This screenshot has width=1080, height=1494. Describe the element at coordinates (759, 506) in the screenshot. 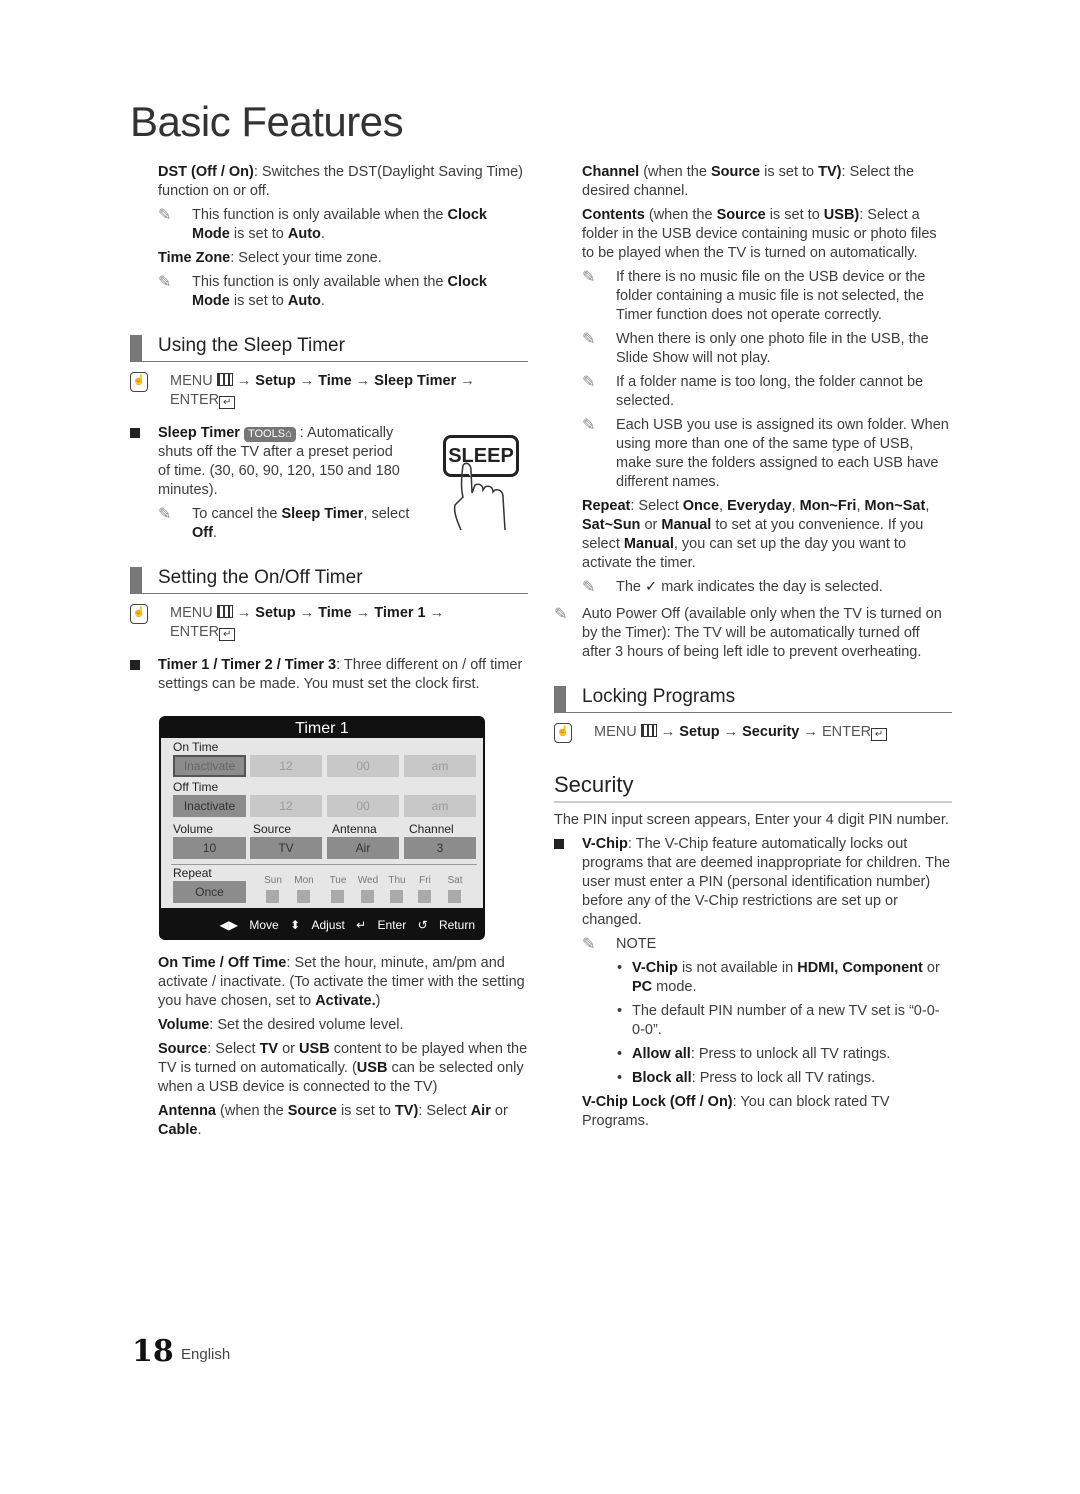

I see `bold: Everyday` at that location.